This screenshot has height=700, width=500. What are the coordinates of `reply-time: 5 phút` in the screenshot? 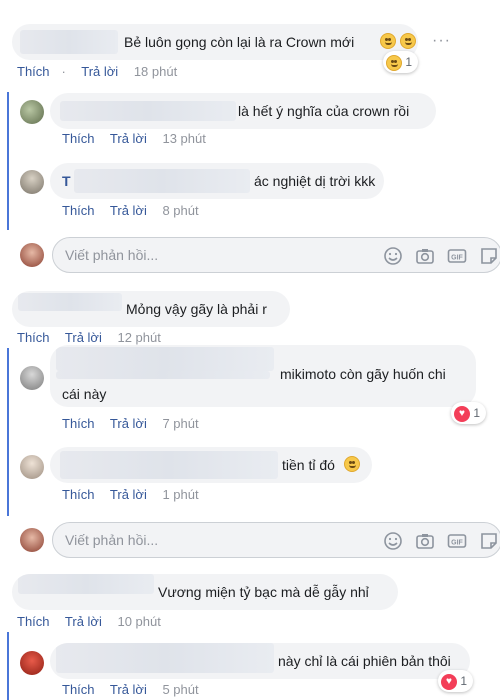 It's located at (180, 689).